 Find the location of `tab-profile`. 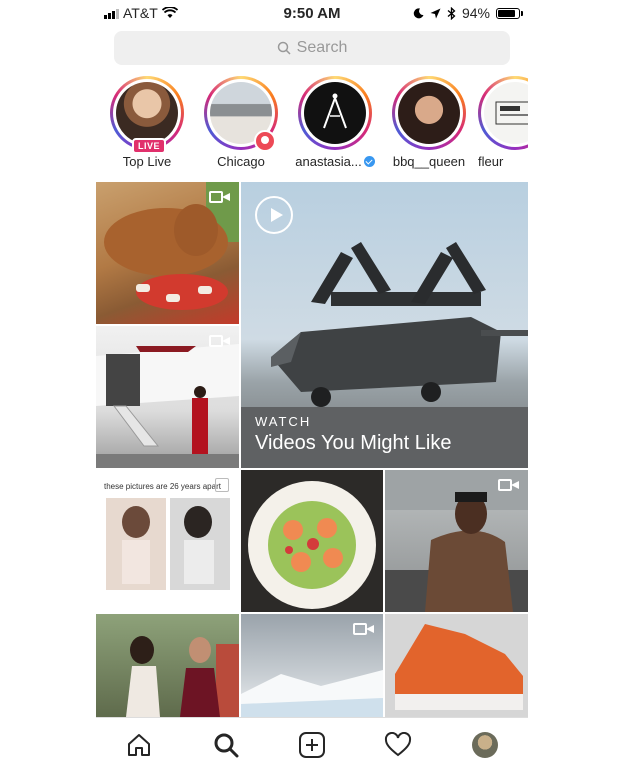

tab-profile is located at coordinates (485, 745).